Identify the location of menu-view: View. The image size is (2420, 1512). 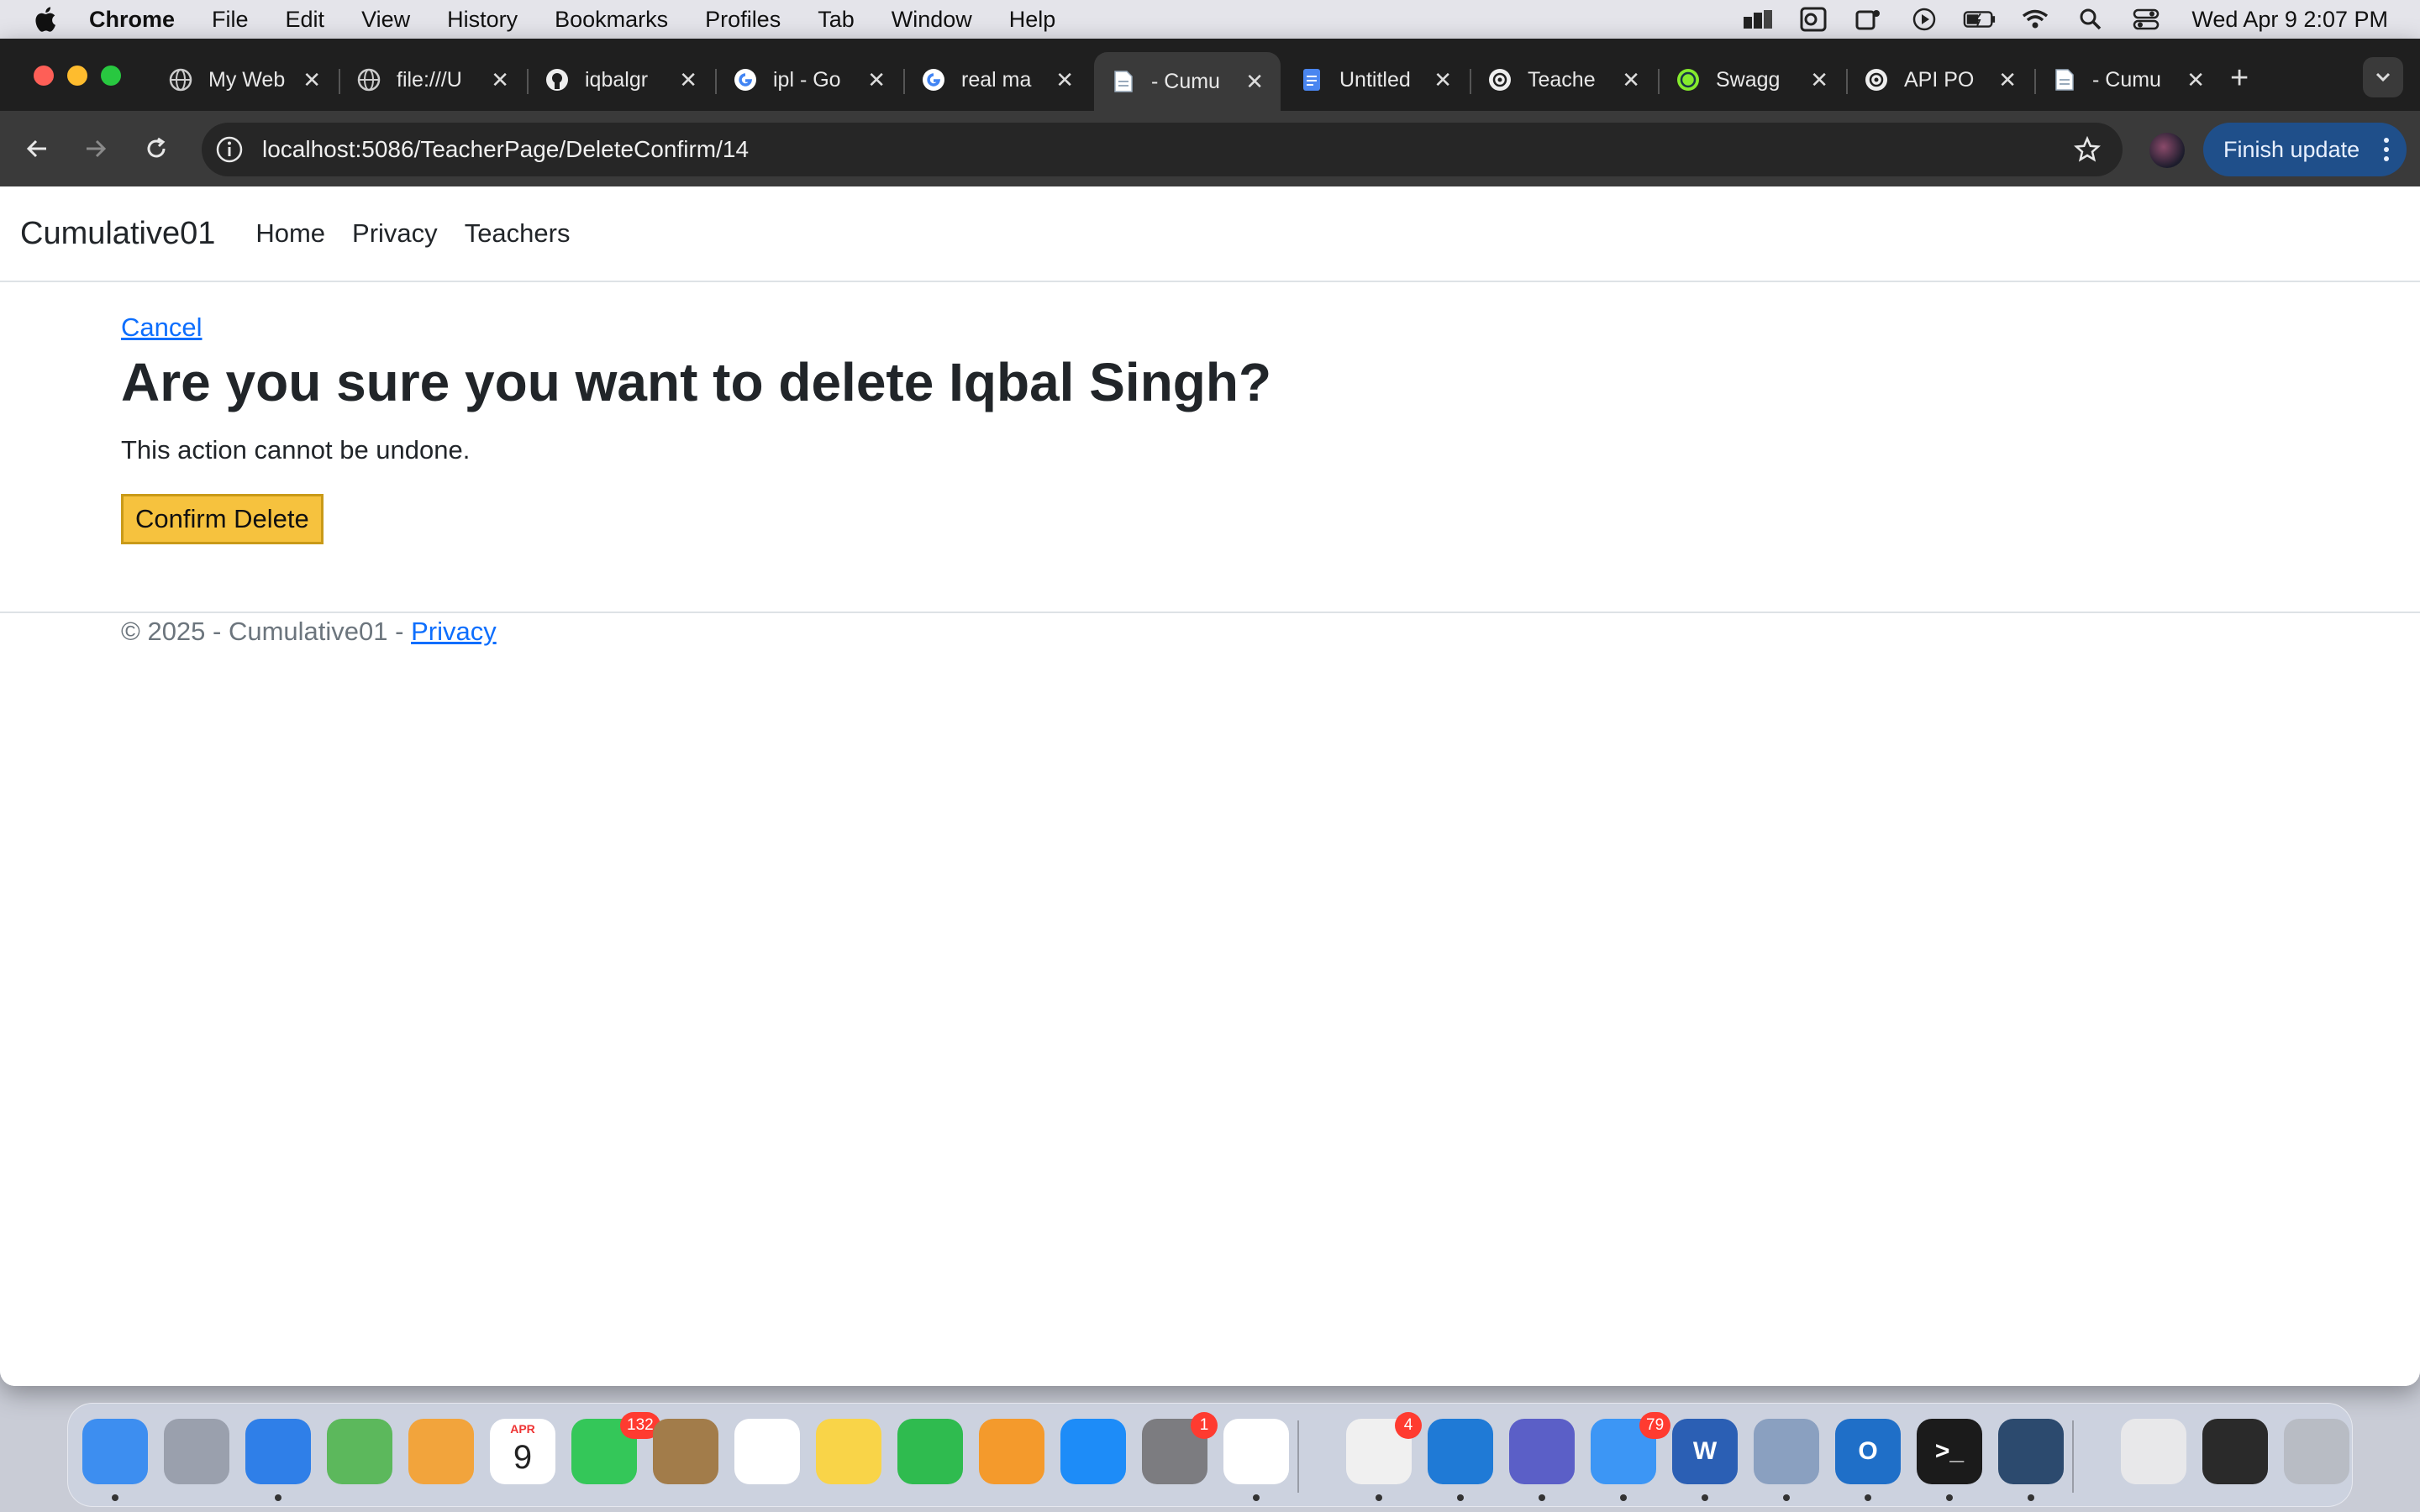
(385, 20).